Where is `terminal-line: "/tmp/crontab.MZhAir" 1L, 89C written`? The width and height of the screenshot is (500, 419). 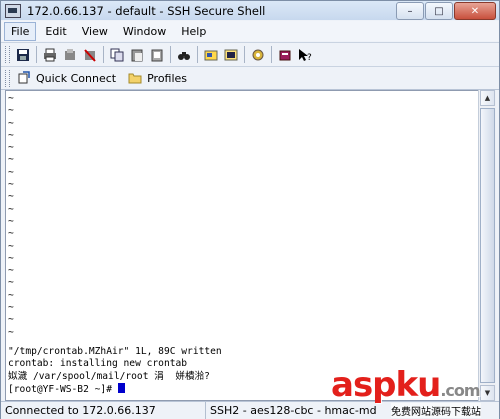
terminal-line: "/tmp/crontab.MZhAir" 1L, 89C written is located at coordinates (115, 351).